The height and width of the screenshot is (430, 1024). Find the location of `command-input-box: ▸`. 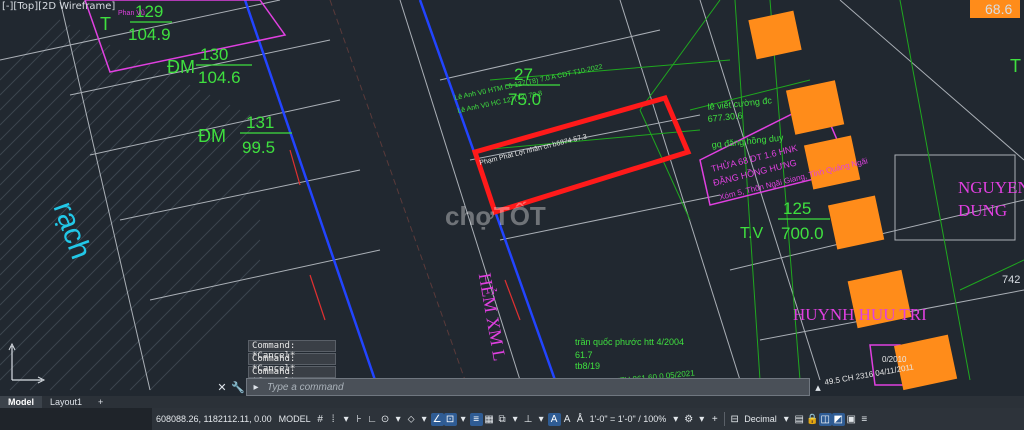

command-input-box: ▸ is located at coordinates (528, 387).